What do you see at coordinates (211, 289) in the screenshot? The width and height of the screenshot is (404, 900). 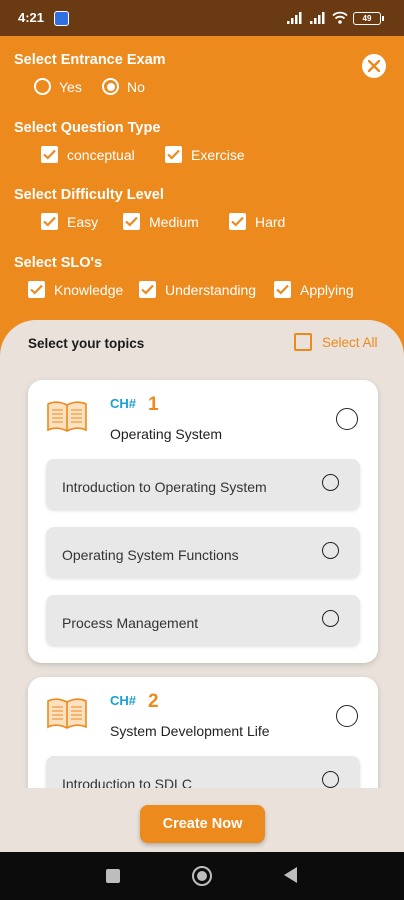 I see `checkbox-understanding-label: Understanding` at bounding box center [211, 289].